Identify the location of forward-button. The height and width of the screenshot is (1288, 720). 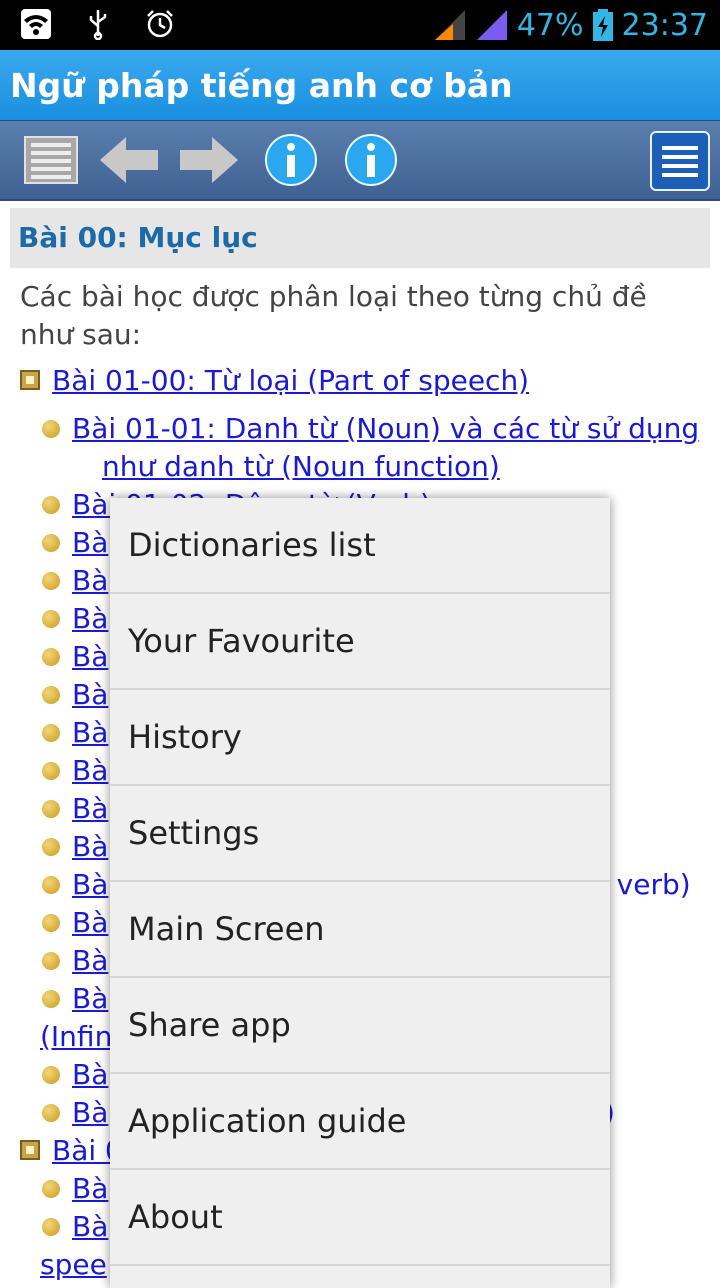
(209, 160).